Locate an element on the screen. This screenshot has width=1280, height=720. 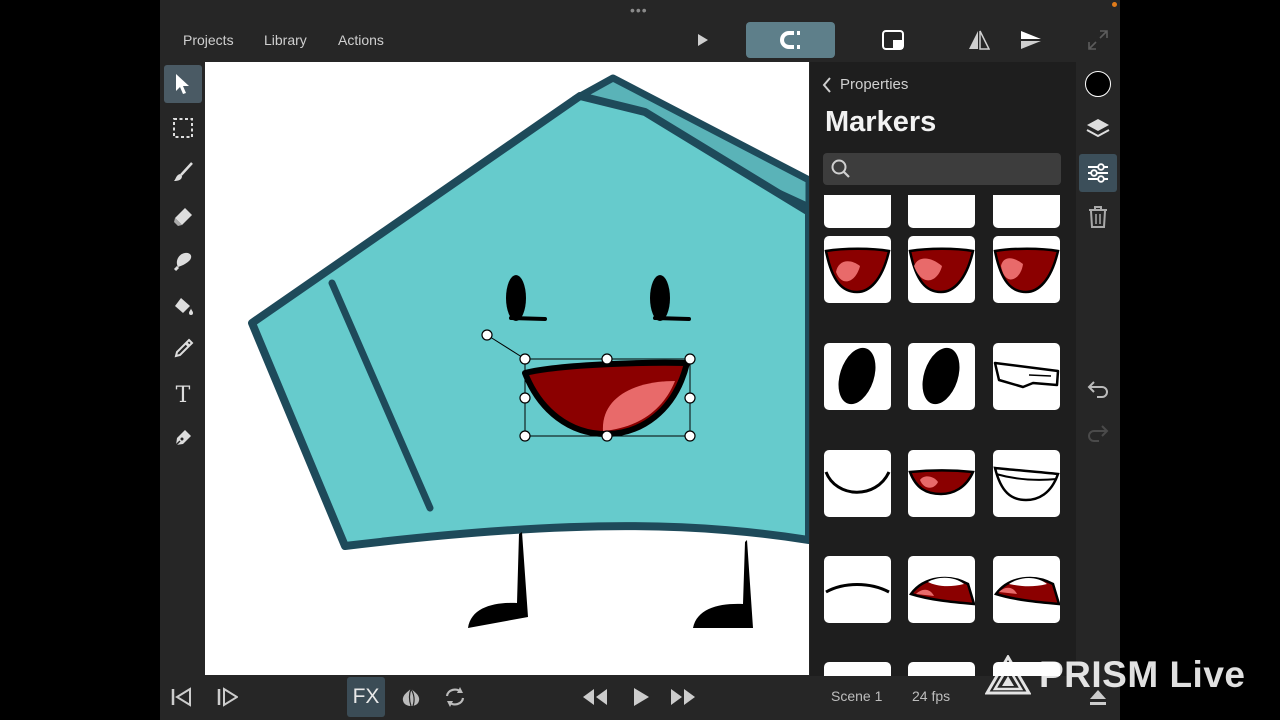
properties-button is located at coordinates (1098, 173).